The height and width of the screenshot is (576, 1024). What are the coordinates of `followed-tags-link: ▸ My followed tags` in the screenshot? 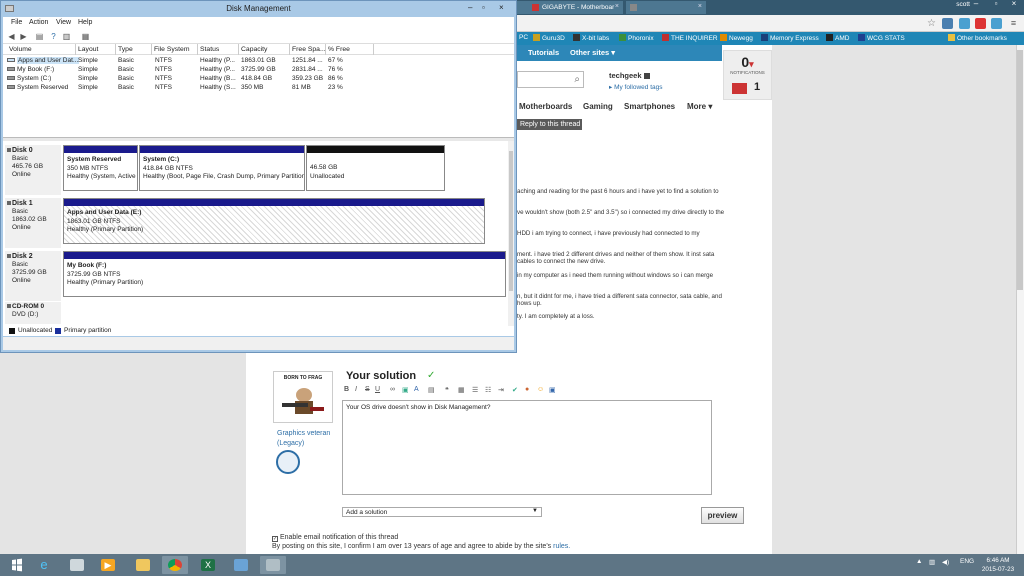 It's located at (636, 87).